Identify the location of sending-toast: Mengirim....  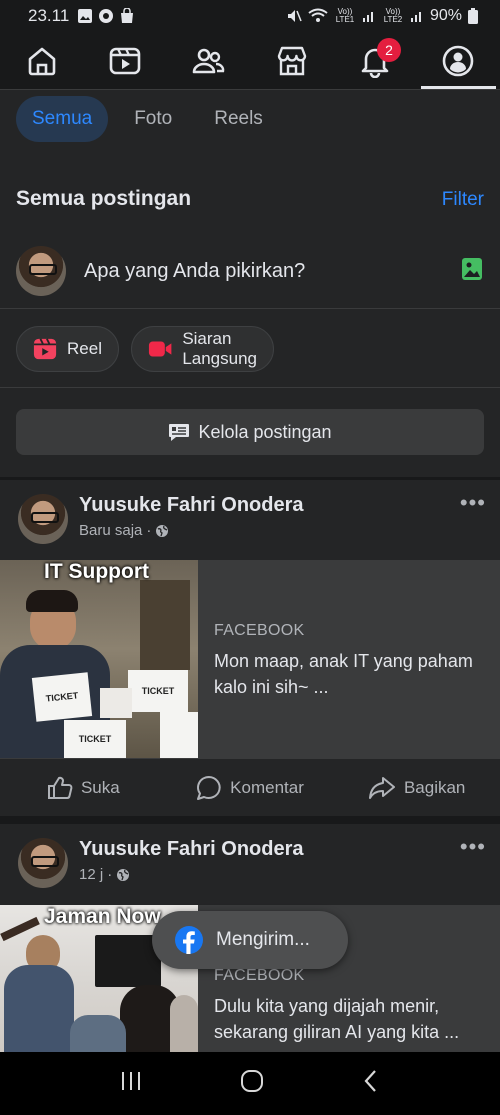
(250, 940).